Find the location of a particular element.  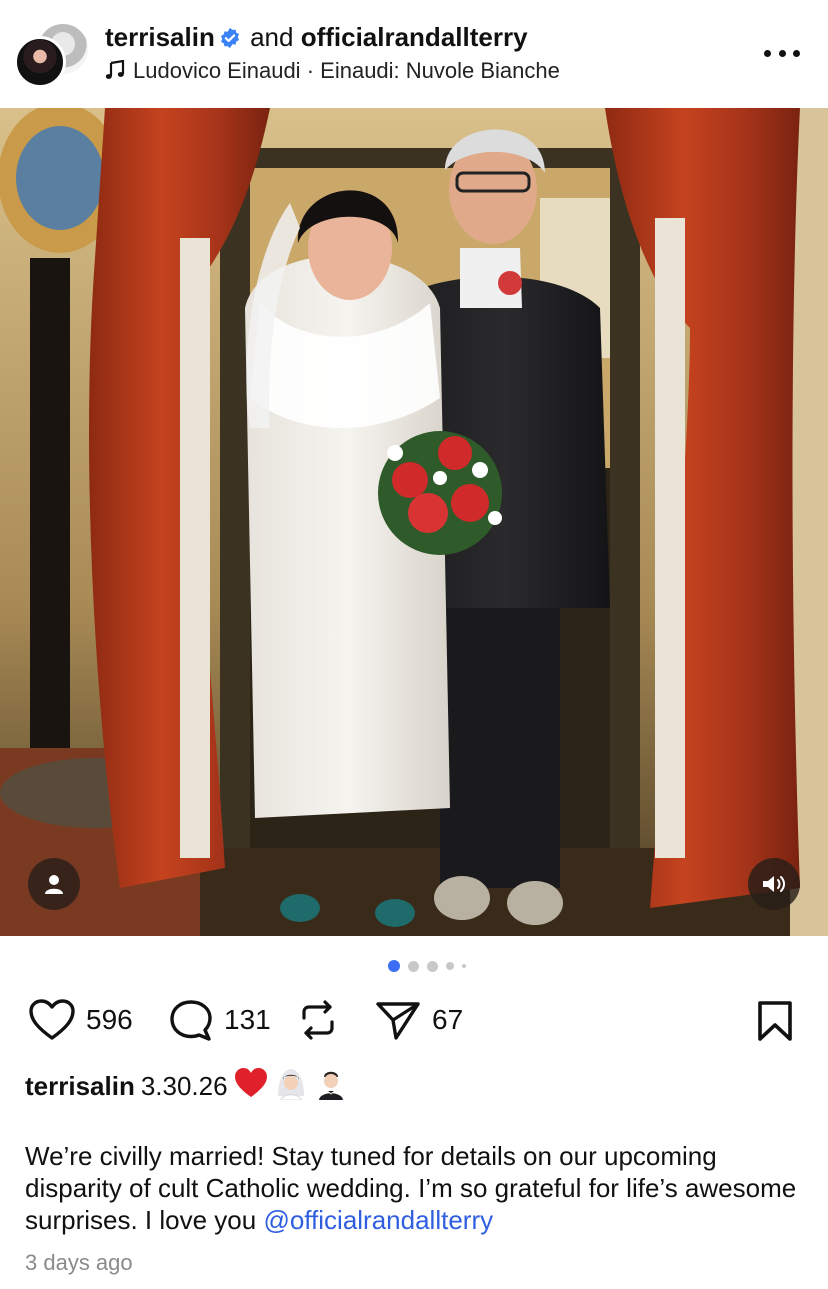

groom-emoji-icon is located at coordinates (331, 1086).